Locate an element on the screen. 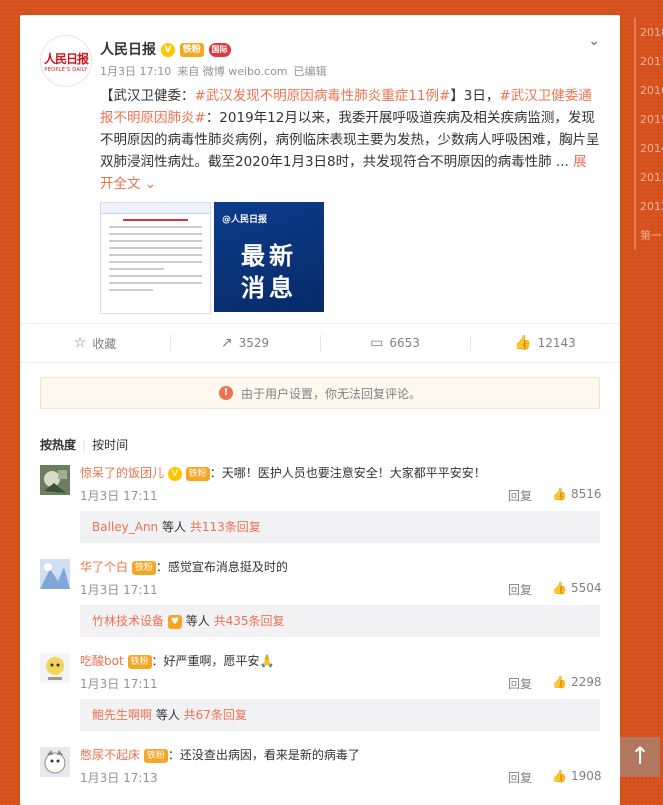  year-item: 2012 is located at coordinates (648, 206).